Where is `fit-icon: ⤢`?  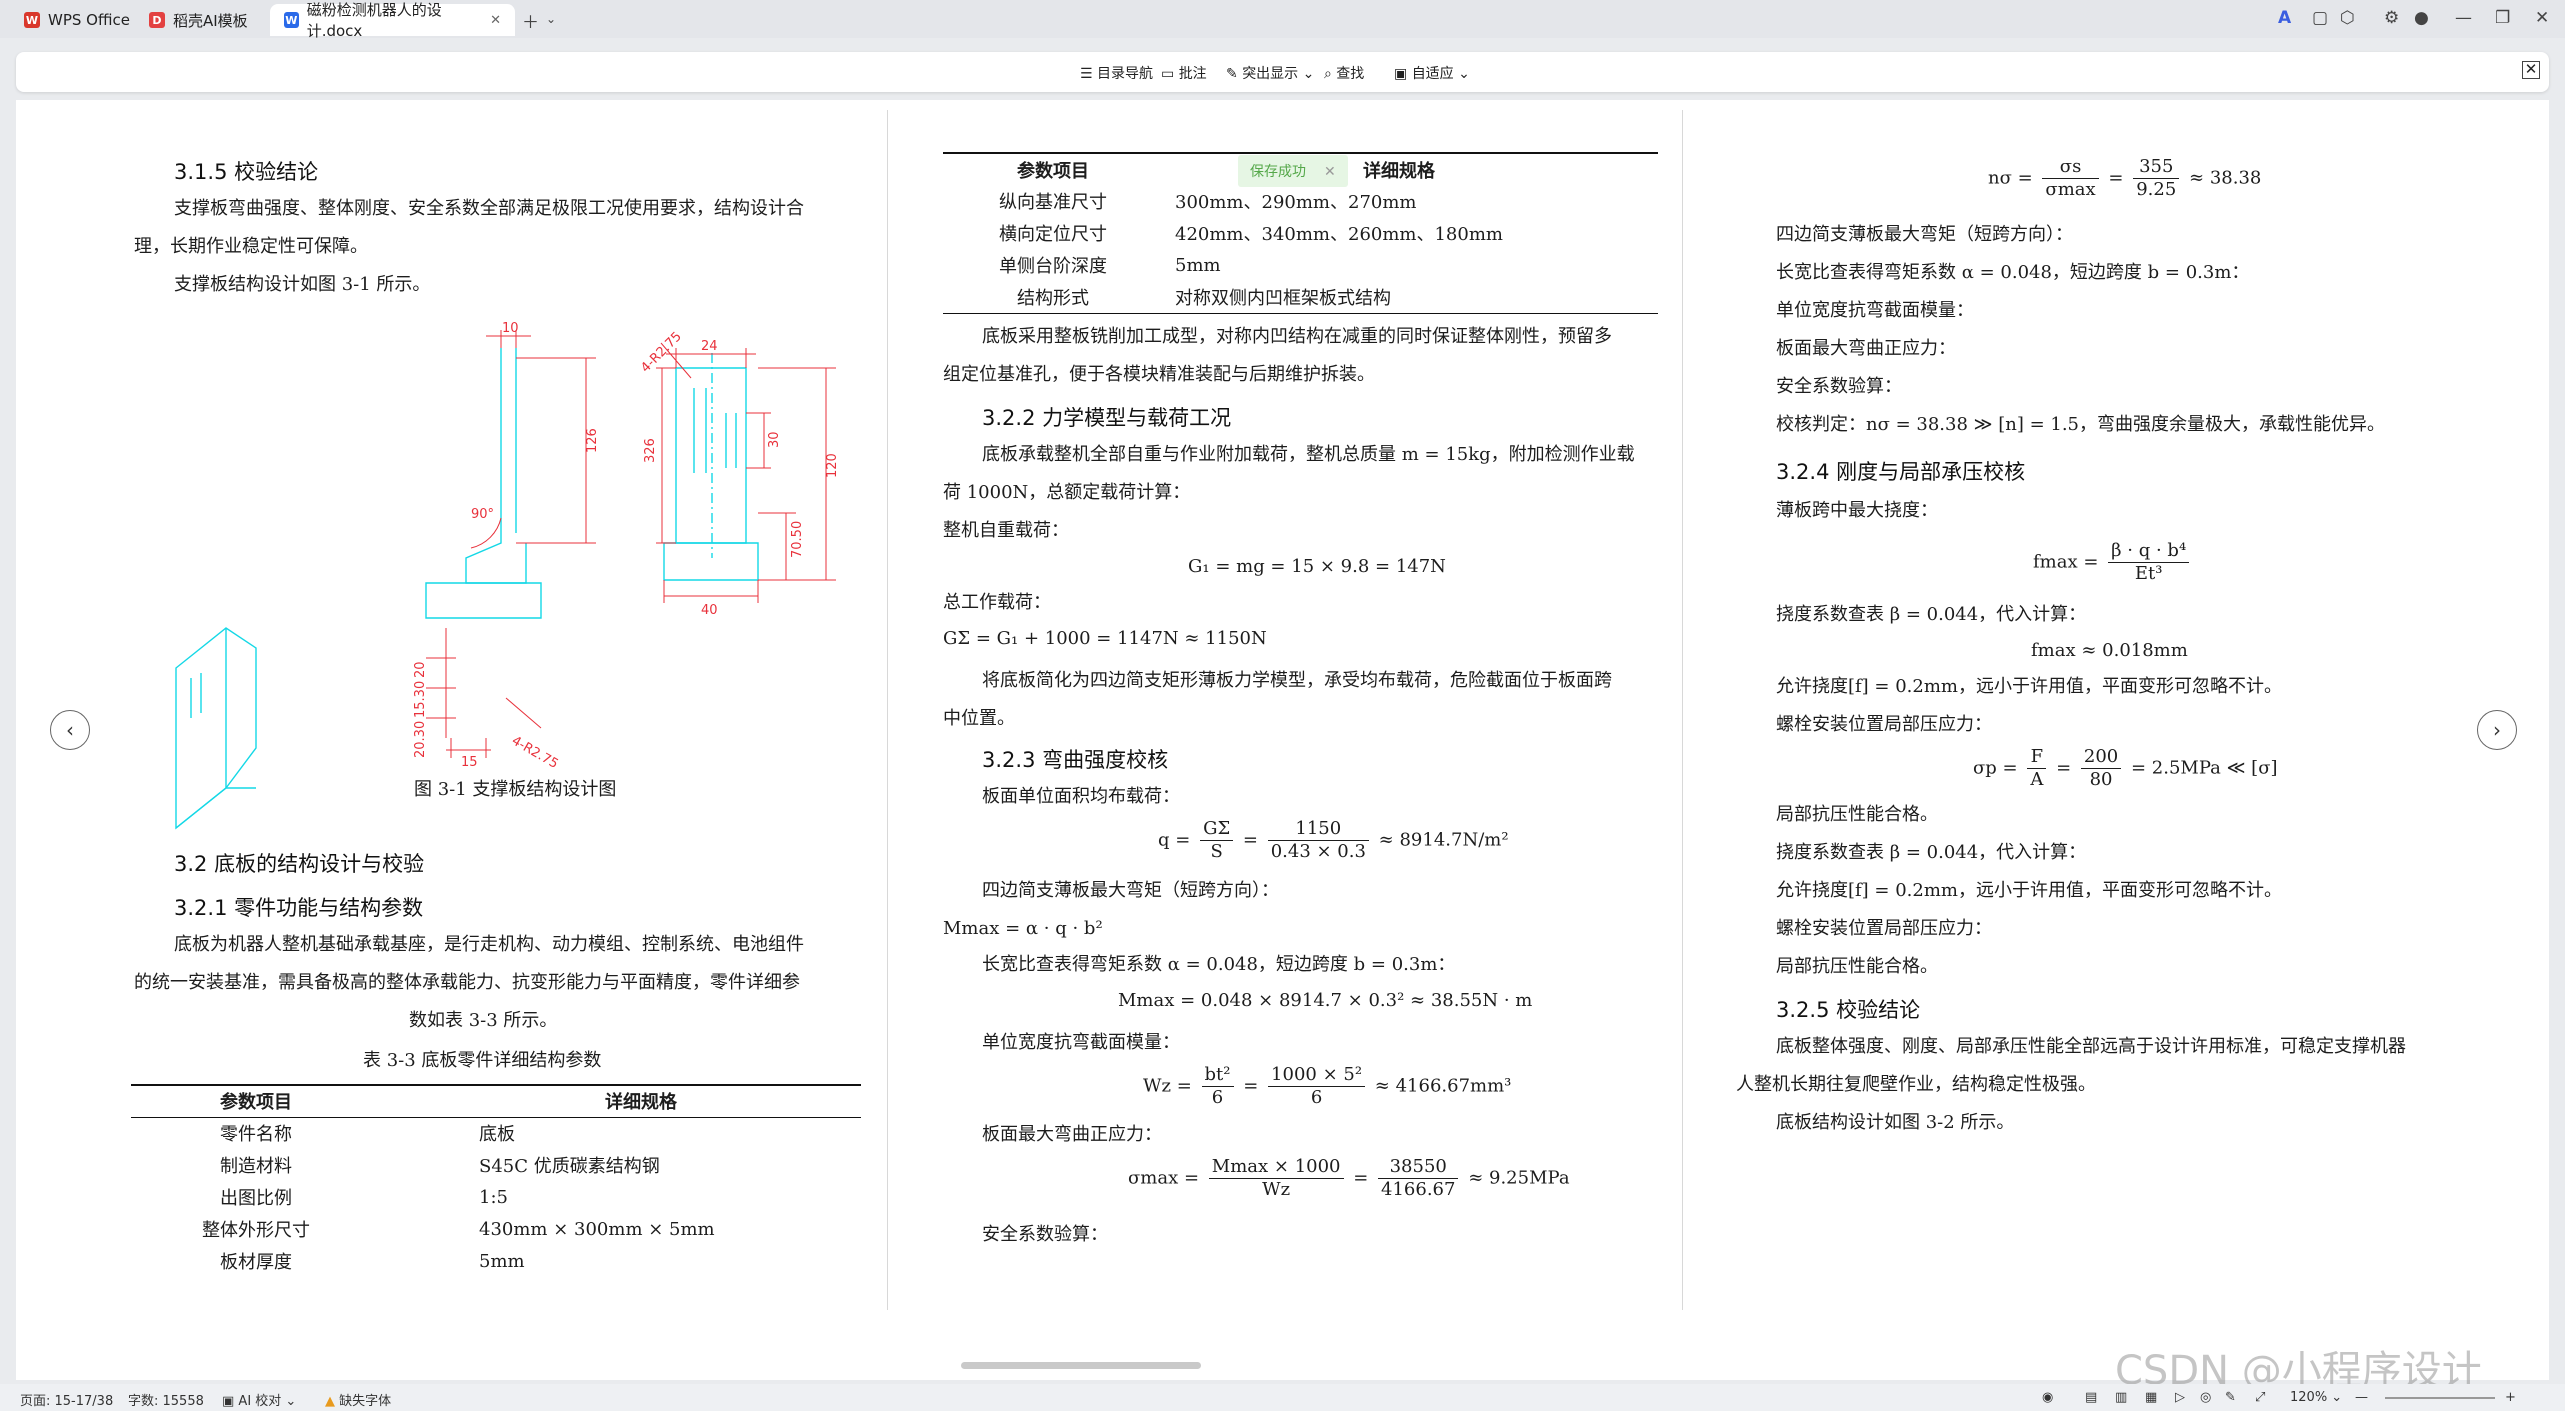 fit-icon: ⤢ is located at coordinates (2260, 1397).